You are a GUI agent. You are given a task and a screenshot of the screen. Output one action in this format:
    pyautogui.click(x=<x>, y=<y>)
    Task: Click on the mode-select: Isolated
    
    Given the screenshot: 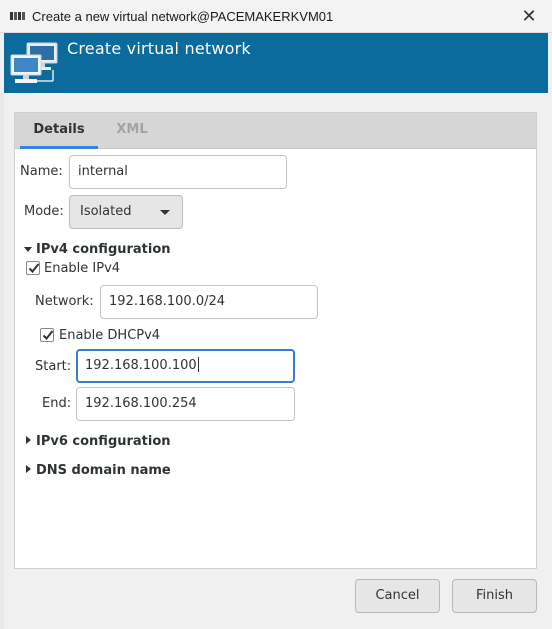 What is the action you would take?
    pyautogui.click(x=126, y=212)
    